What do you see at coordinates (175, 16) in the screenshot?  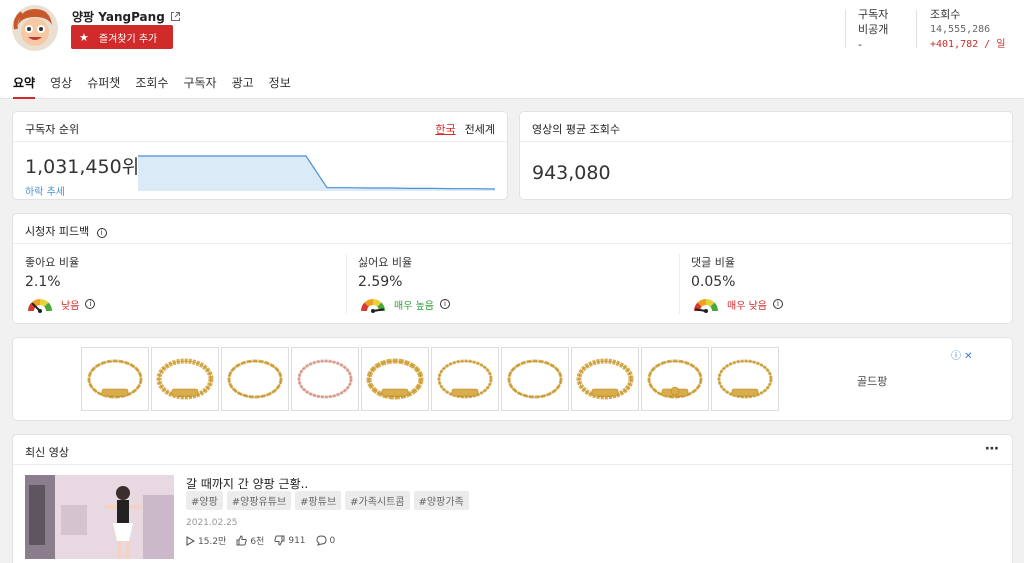 I see `external-link-icon` at bounding box center [175, 16].